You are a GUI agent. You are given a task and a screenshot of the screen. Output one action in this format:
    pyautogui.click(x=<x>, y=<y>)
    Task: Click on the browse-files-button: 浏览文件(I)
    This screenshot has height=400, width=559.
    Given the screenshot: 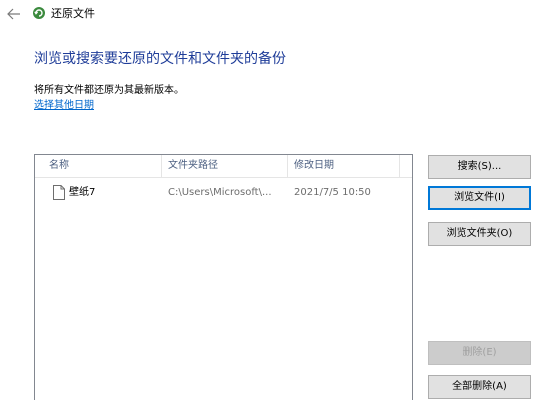 What is the action you would take?
    pyautogui.click(x=479, y=198)
    